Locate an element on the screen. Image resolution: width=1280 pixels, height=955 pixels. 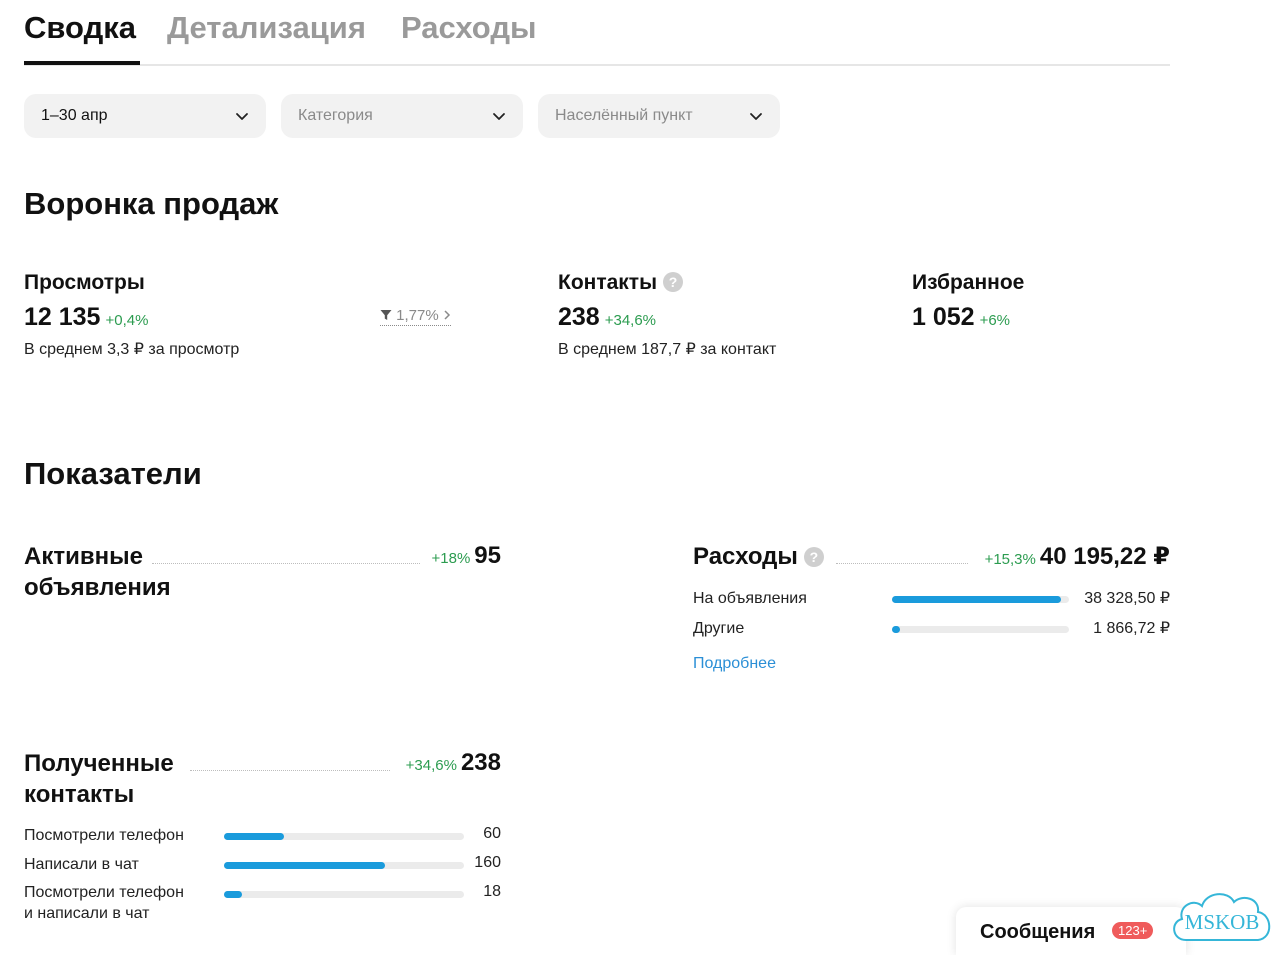
expenses-ads-label: На объявления is located at coordinates (750, 598).